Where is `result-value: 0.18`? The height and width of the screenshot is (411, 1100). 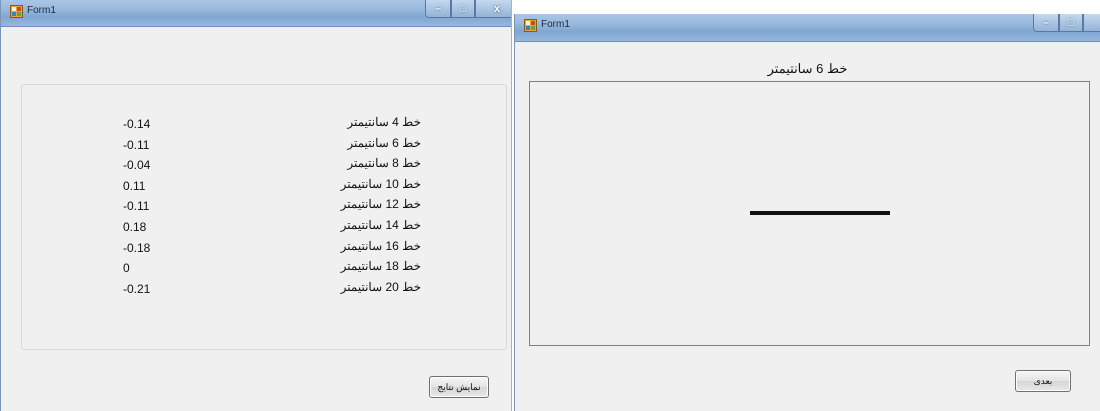
result-value: 0.18 is located at coordinates (135, 226).